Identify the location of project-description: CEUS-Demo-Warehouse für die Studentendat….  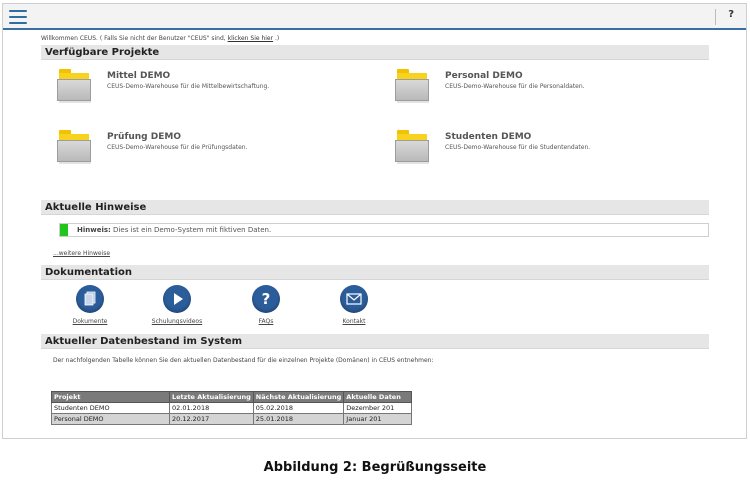
(518, 147).